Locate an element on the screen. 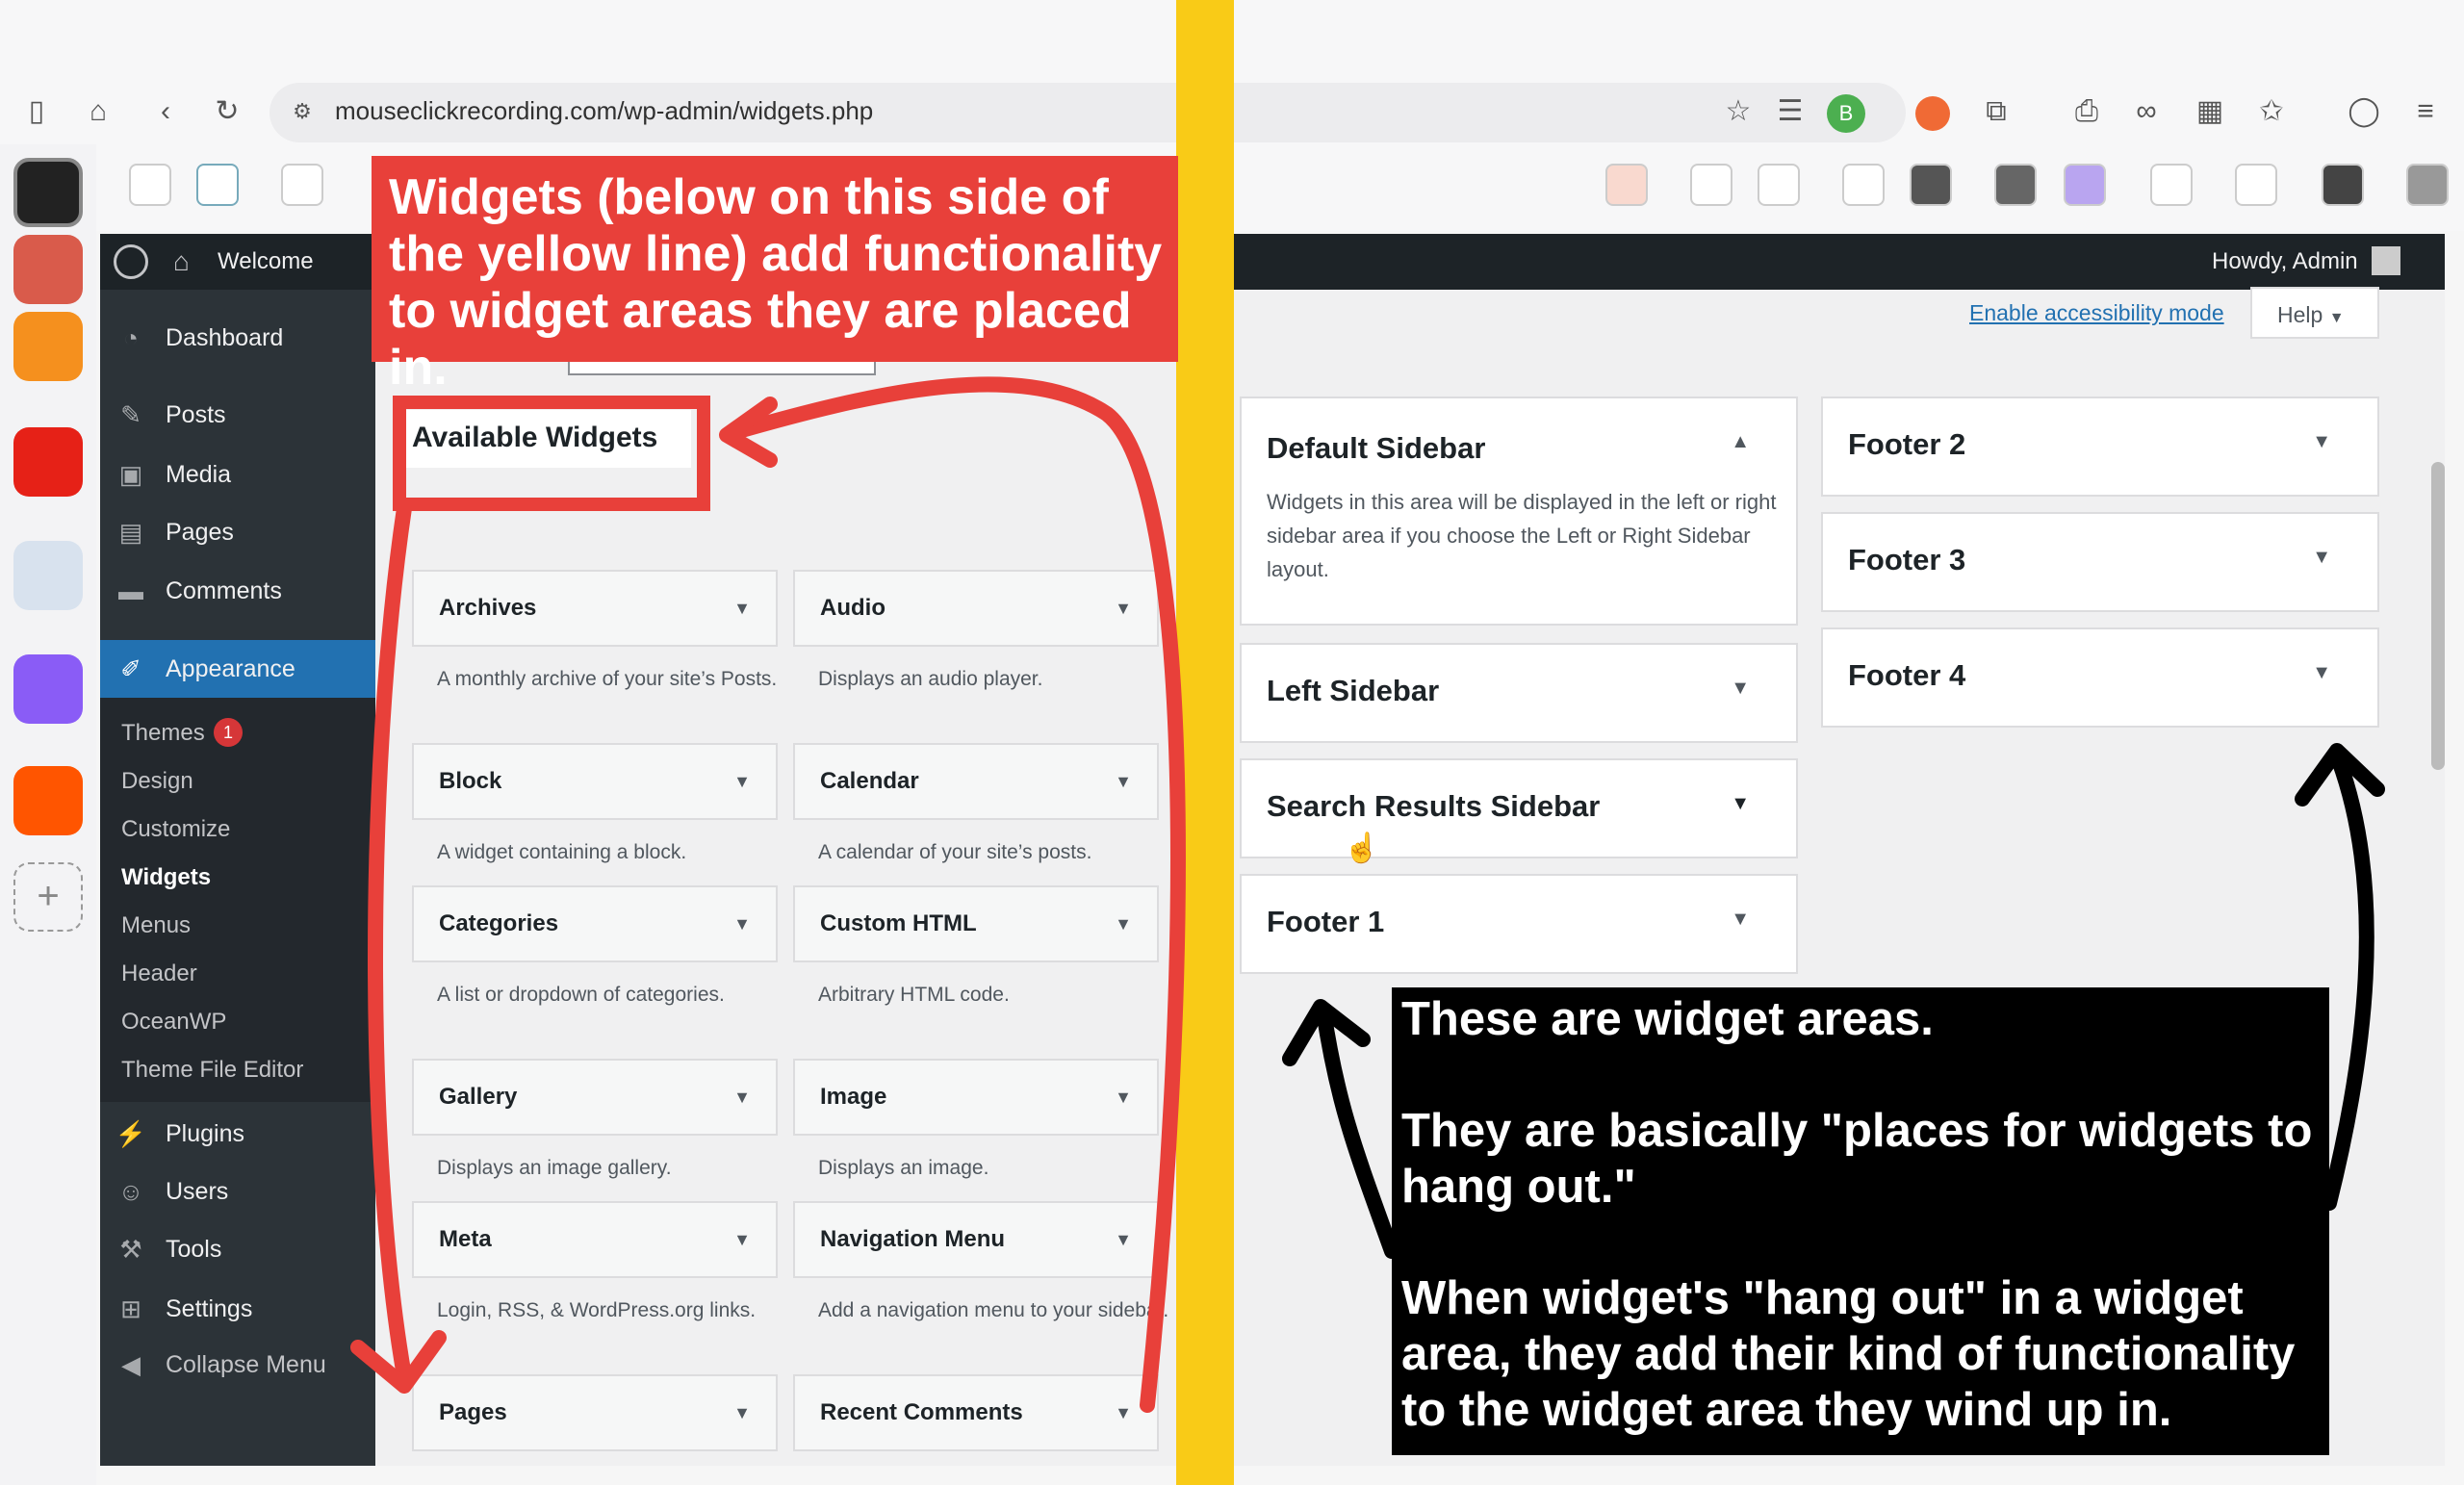 The image size is (2464, 1485). black-arrow-right is located at coordinates (2348, 982).